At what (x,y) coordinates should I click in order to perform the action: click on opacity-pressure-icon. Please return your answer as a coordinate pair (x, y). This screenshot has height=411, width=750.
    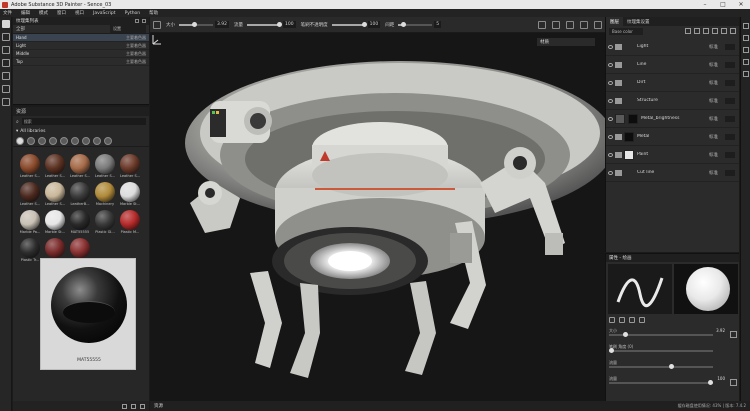
    Looking at the image, I should click on (733, 382).